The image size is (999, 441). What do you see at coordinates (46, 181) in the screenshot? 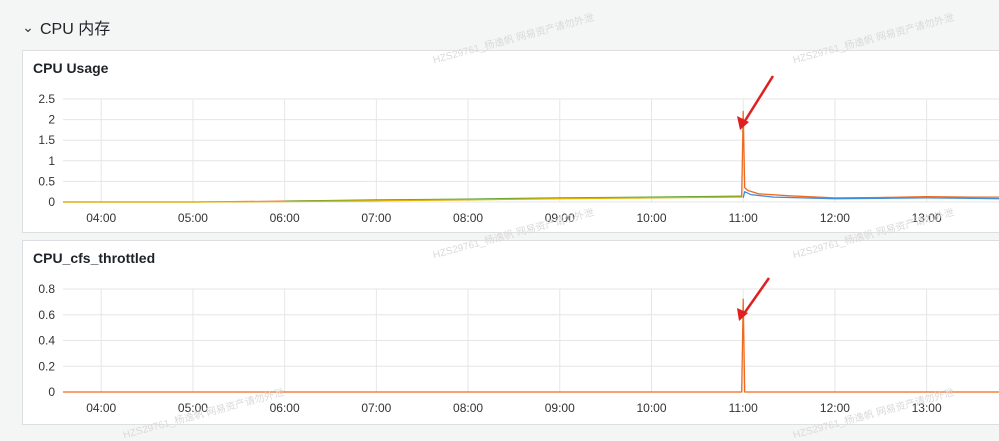
I see `y-tick-label: 0.5` at bounding box center [46, 181].